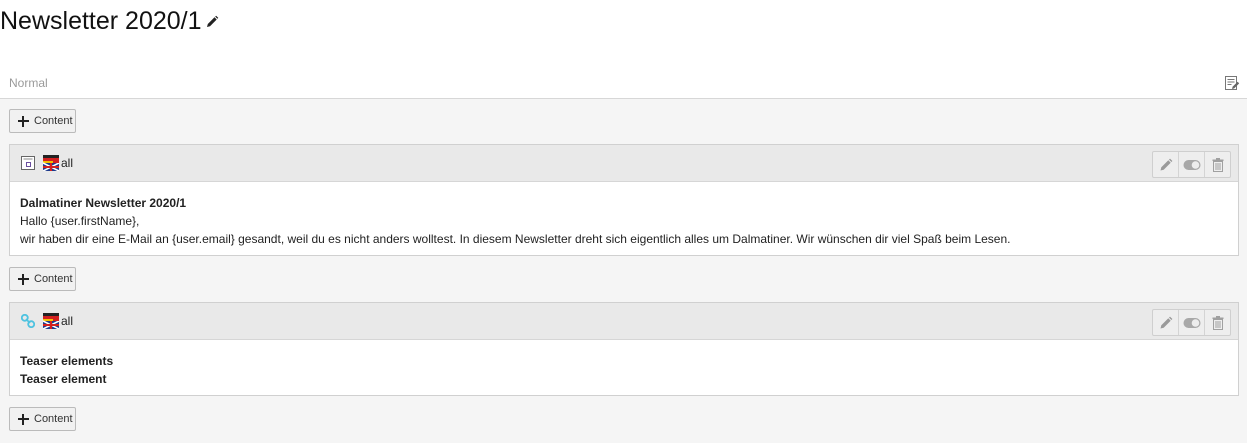  I want to click on column-name: Normal, so click(28, 83).